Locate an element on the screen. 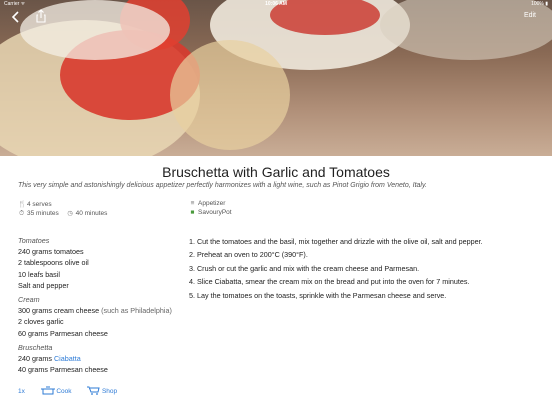  category-label: Appetizer is located at coordinates (212, 203).